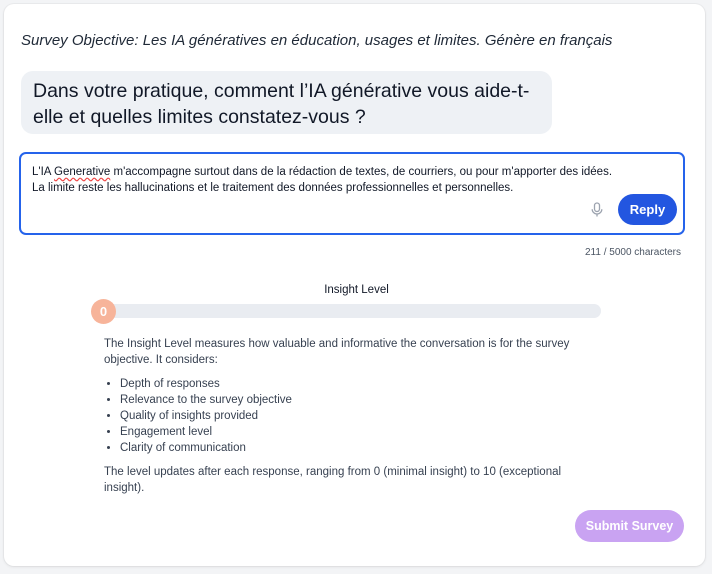 This screenshot has width=712, height=574. I want to click on list-item: Engagement level, so click(357, 432).